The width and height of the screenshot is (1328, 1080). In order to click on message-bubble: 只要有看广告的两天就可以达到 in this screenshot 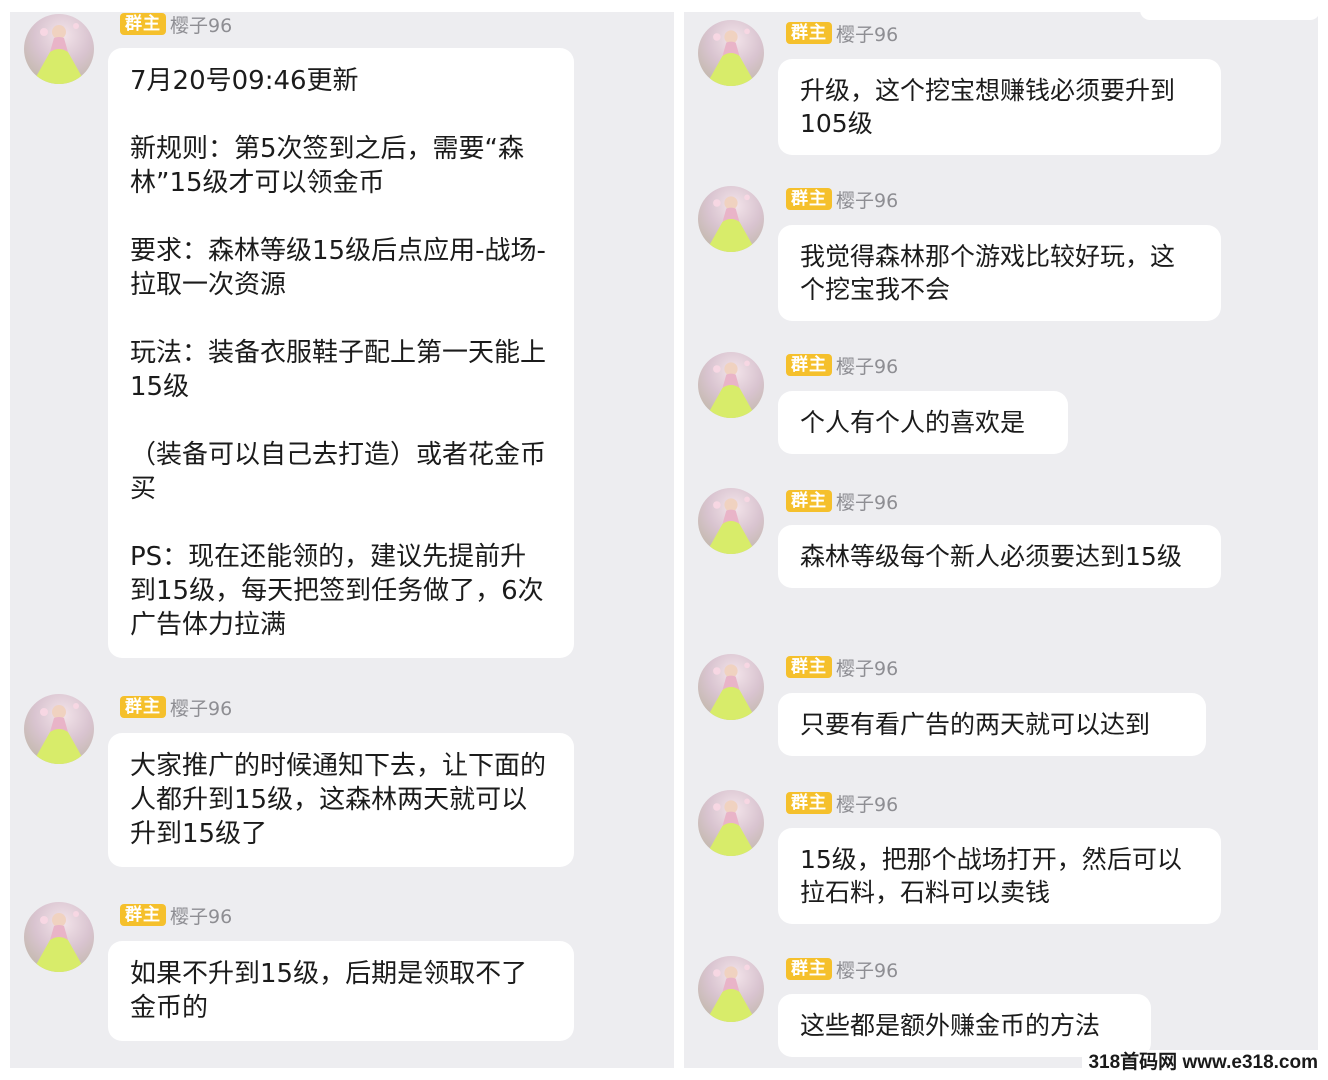, I will do `click(992, 724)`.